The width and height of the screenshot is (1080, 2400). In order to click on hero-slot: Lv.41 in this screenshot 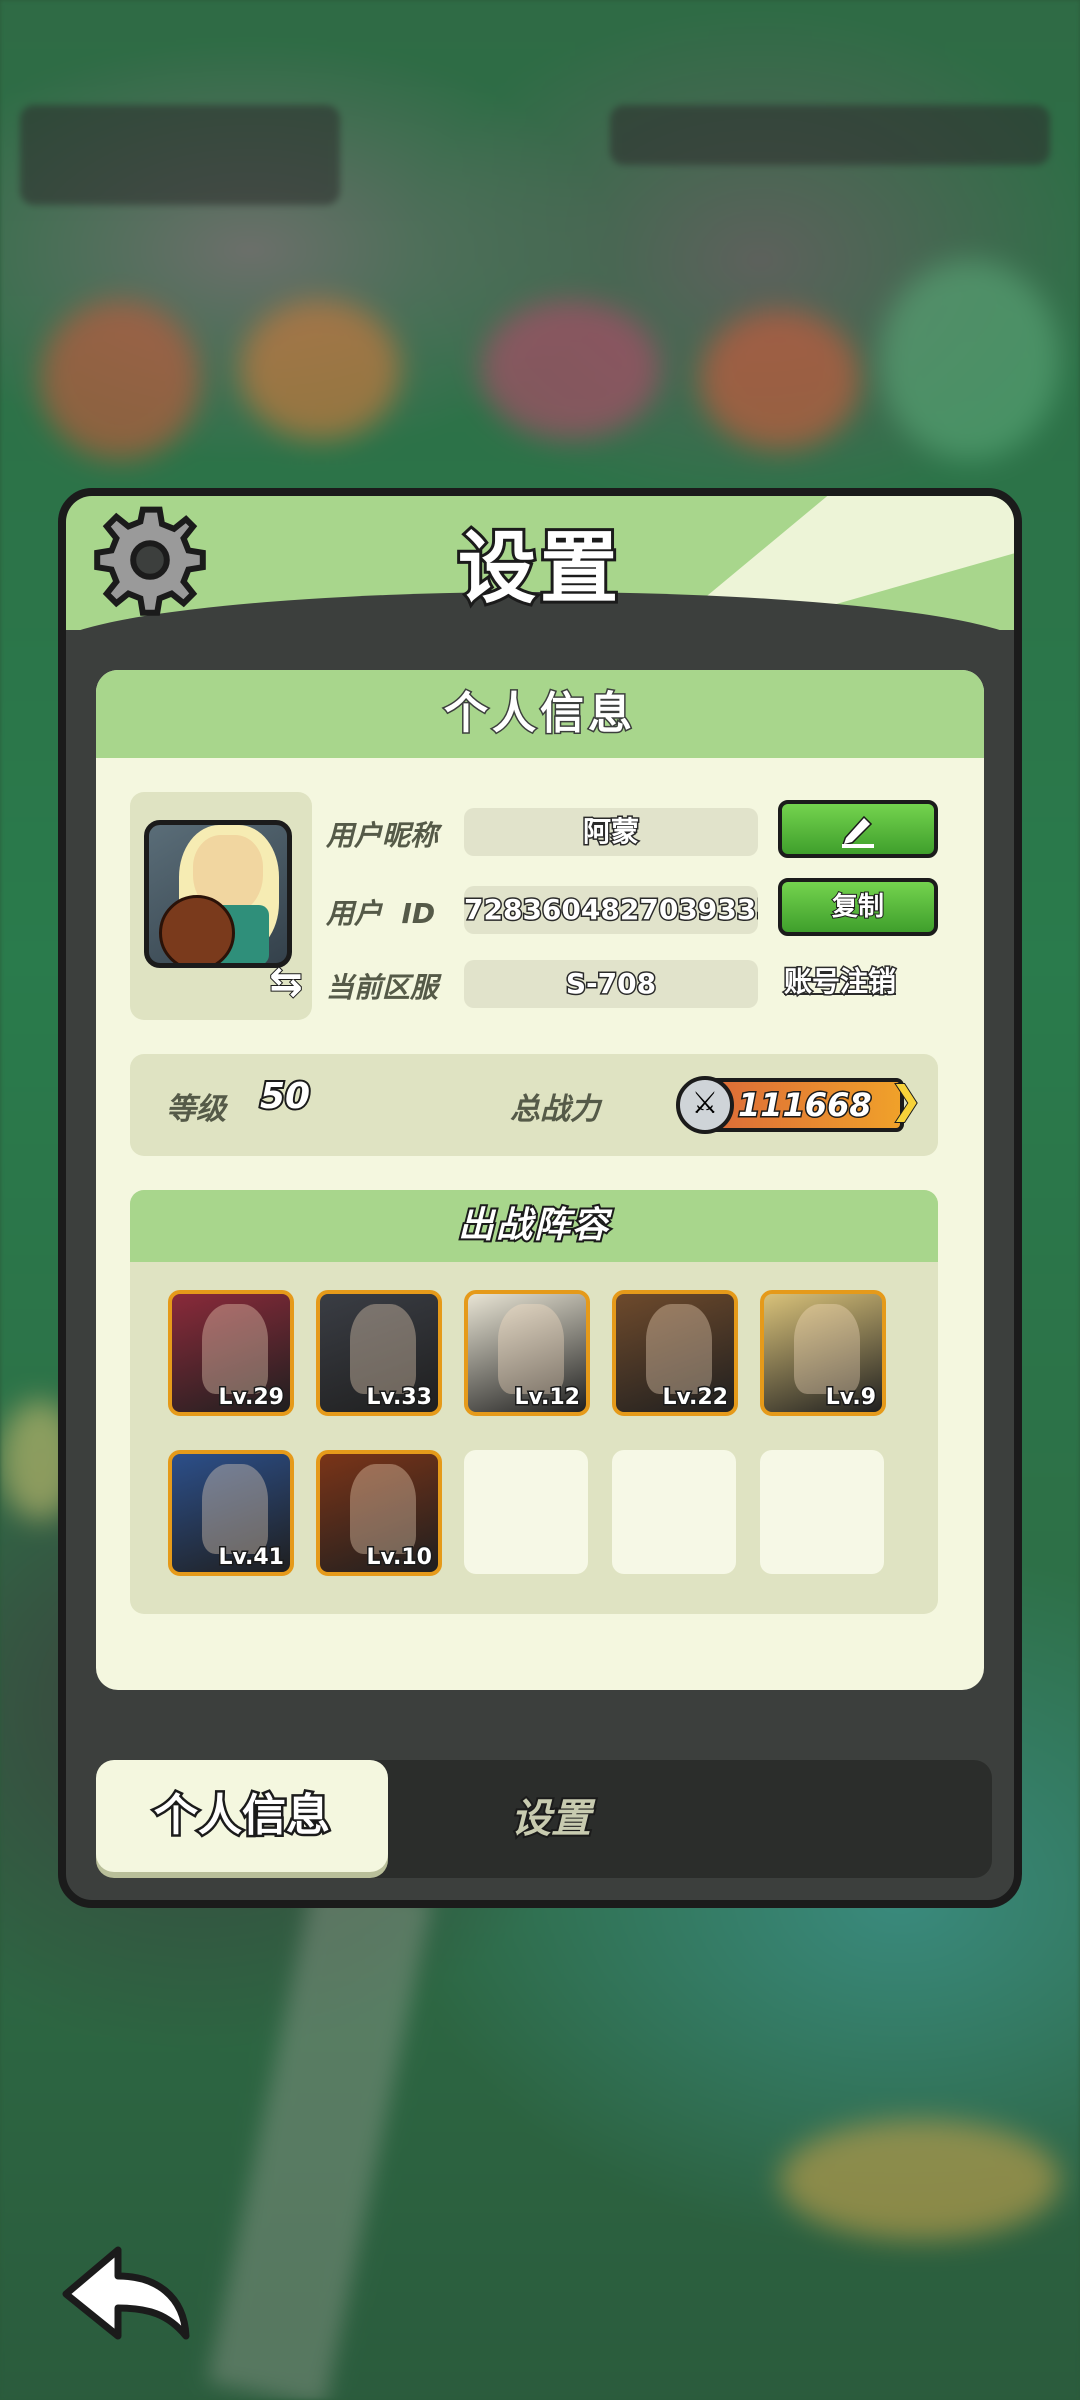, I will do `click(231, 1513)`.